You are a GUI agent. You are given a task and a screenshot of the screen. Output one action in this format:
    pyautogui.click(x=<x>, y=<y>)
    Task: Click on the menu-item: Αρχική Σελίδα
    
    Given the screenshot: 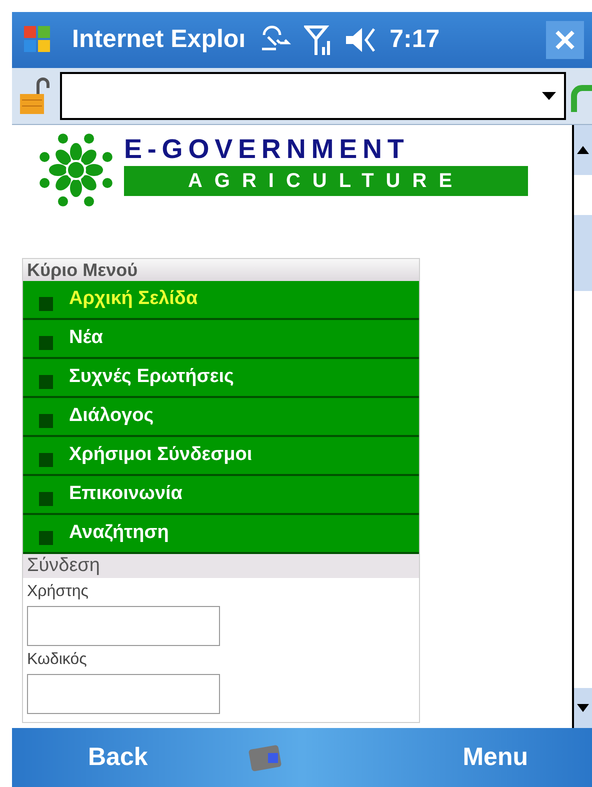 What is the action you would take?
    pyautogui.click(x=221, y=300)
    